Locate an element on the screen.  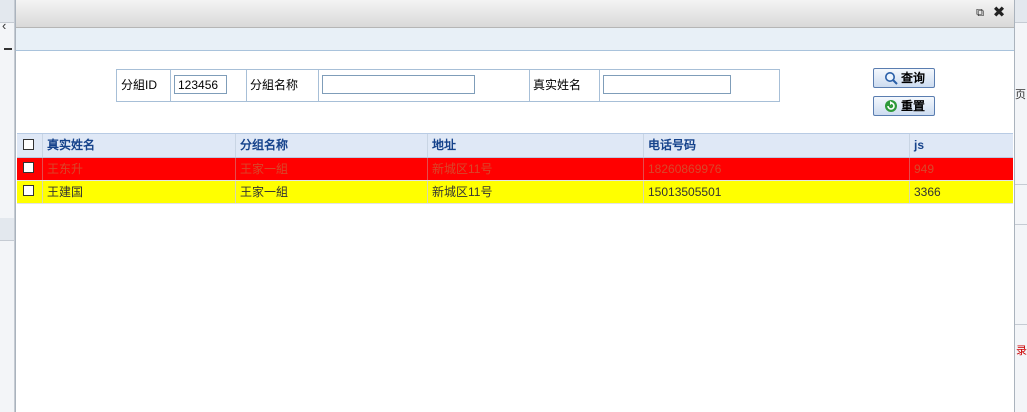
select-all-checkbox is located at coordinates (28, 144).